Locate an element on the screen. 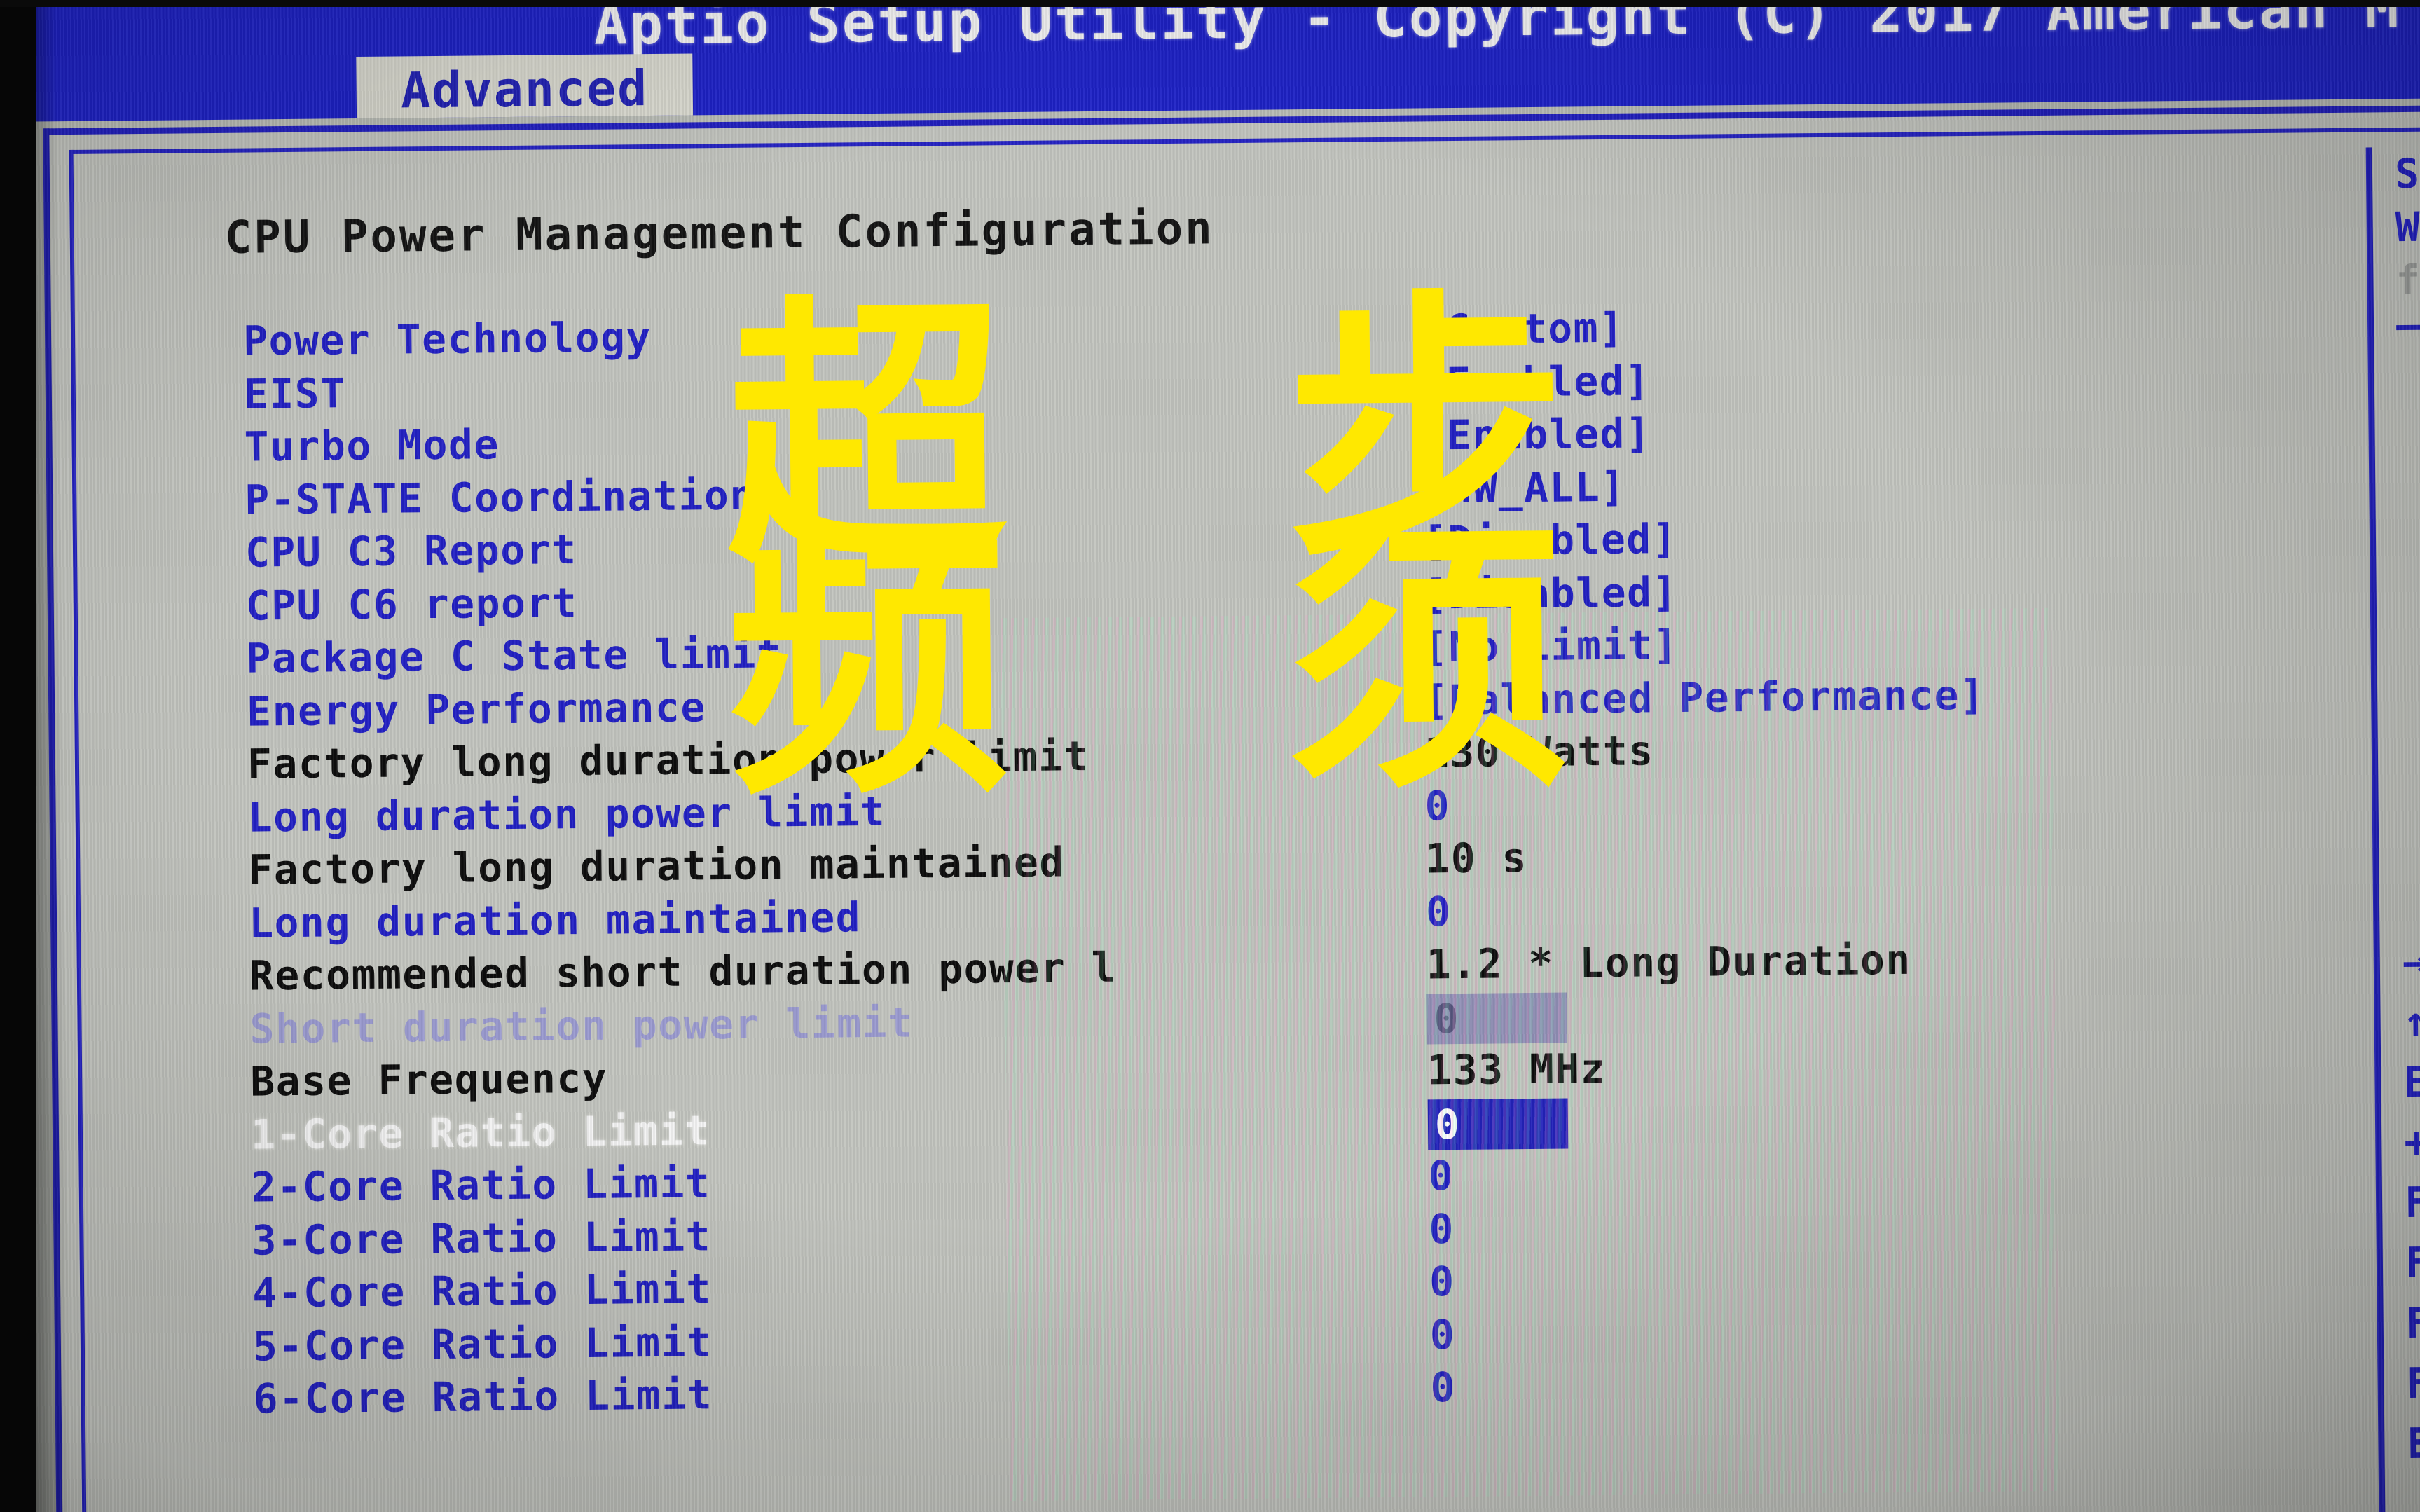 The height and width of the screenshot is (1512, 2420). help-text: Sh Wa fa is located at coordinates (2407, 226).